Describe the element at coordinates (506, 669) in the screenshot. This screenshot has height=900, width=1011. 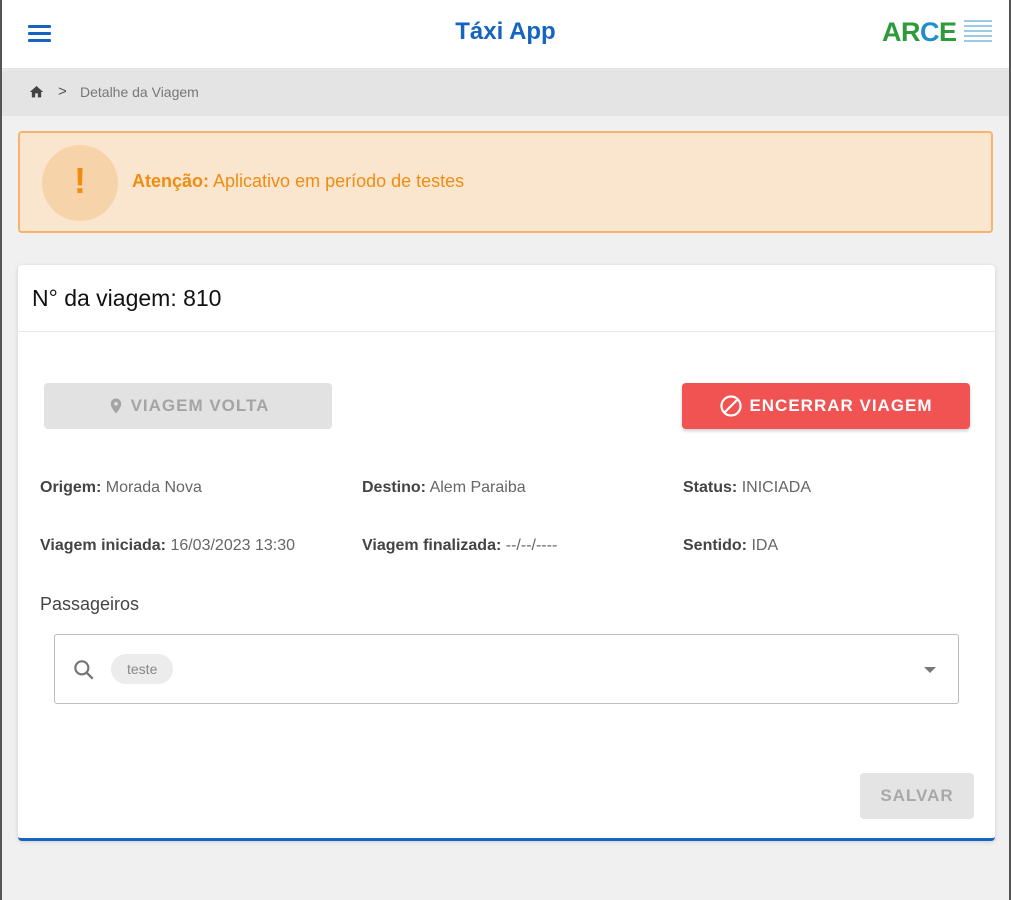
I see `passengers-select: teste` at that location.